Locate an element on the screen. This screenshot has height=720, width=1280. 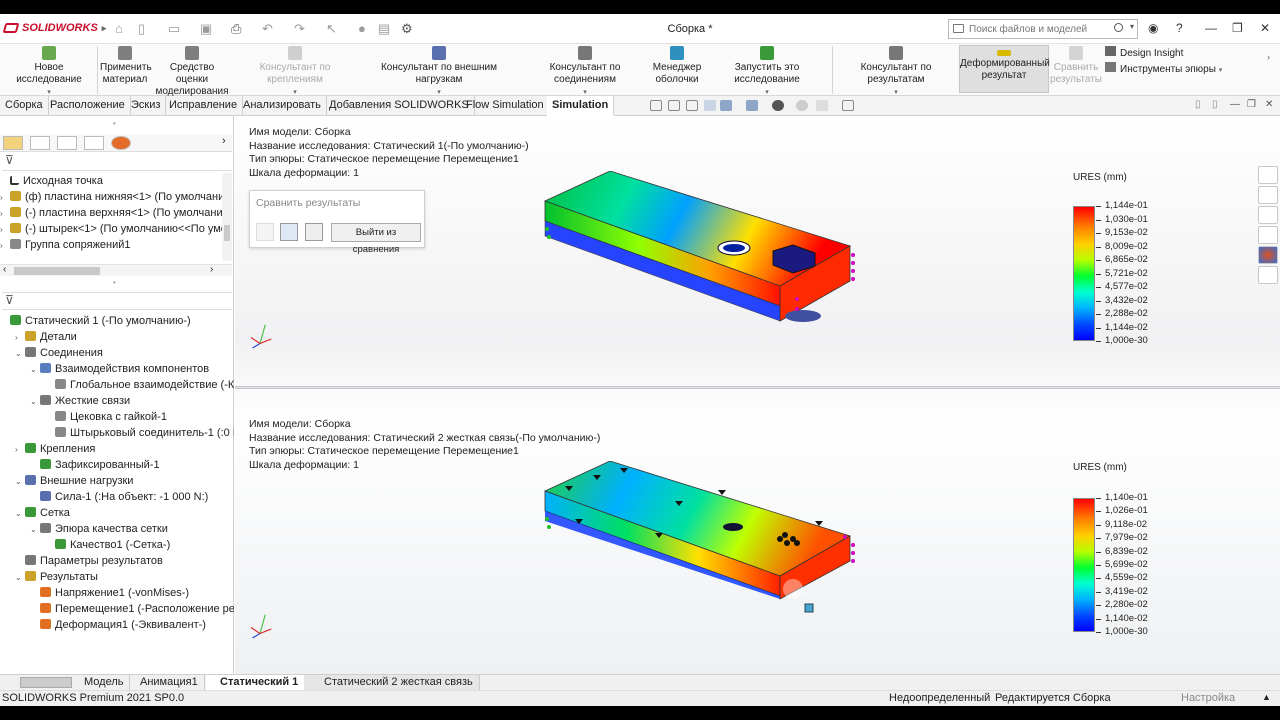
display-manager-tab-icon is located at coordinates (121, 143).